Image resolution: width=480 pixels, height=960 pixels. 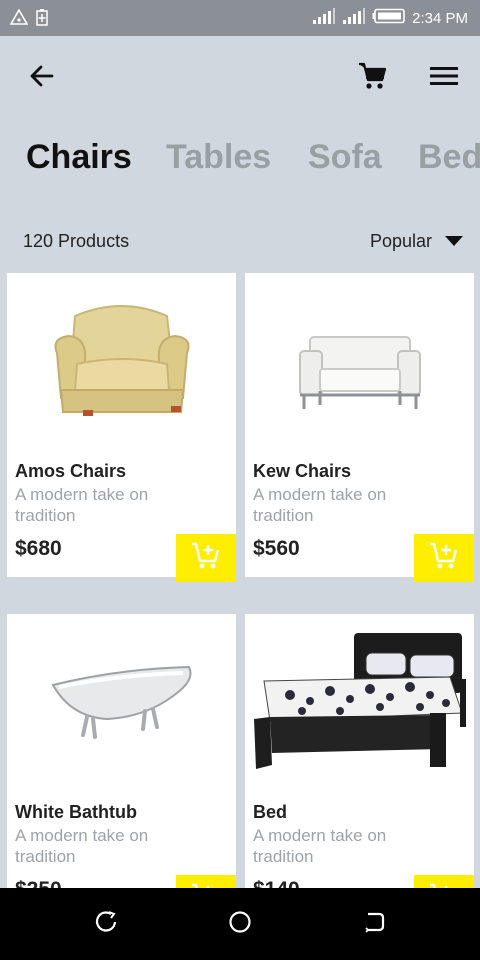 I want to click on home-circle-icon, so click(x=240, y=924).